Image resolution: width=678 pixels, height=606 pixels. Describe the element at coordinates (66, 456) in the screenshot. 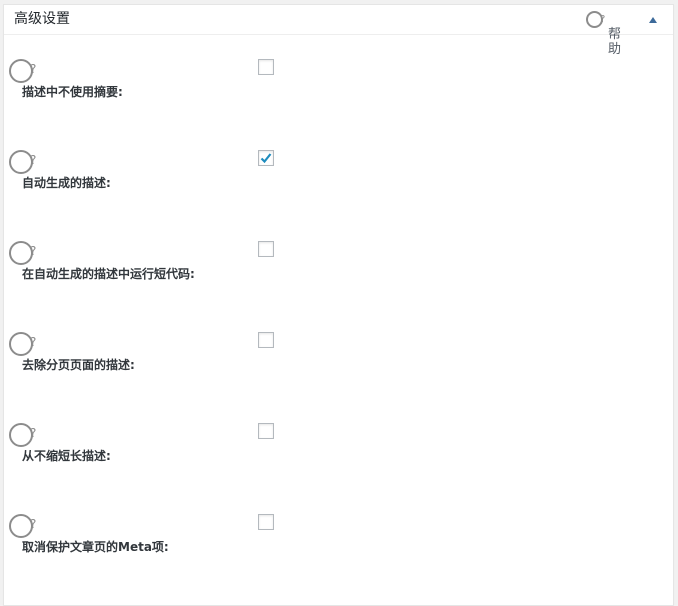

I see `option-label: 从不缩短长描述:` at that location.